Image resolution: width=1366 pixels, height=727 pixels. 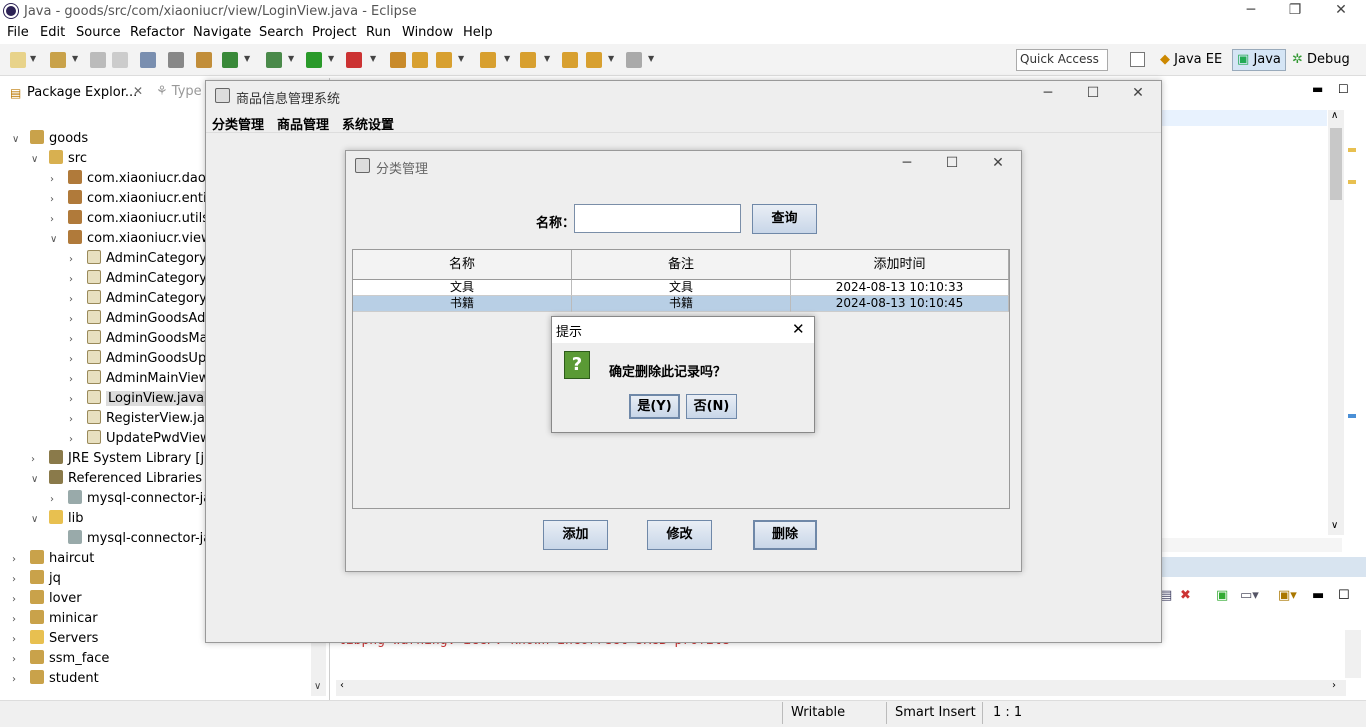 I want to click on column-header-remark: 备注, so click(x=681, y=265).